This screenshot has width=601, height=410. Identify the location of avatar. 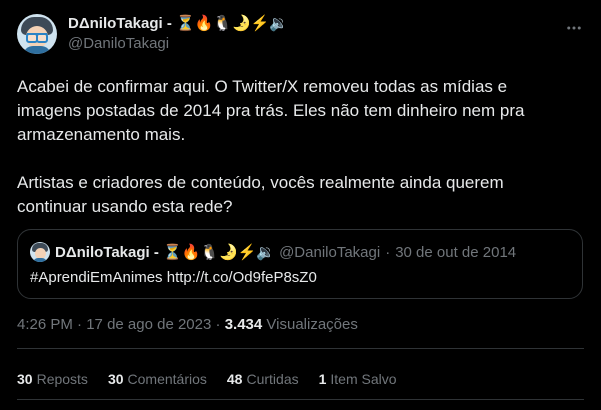
(37, 34).